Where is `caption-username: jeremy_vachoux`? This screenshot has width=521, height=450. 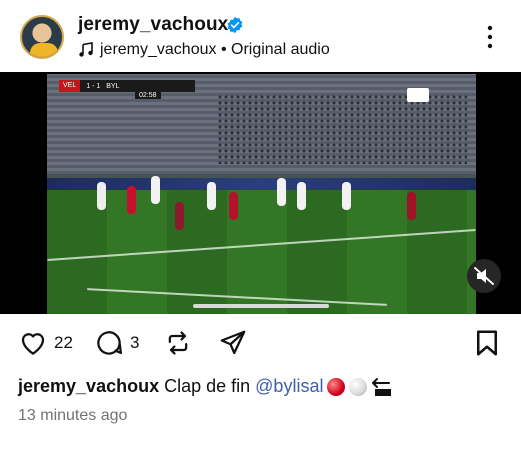 caption-username: jeremy_vachoux is located at coordinates (88, 386).